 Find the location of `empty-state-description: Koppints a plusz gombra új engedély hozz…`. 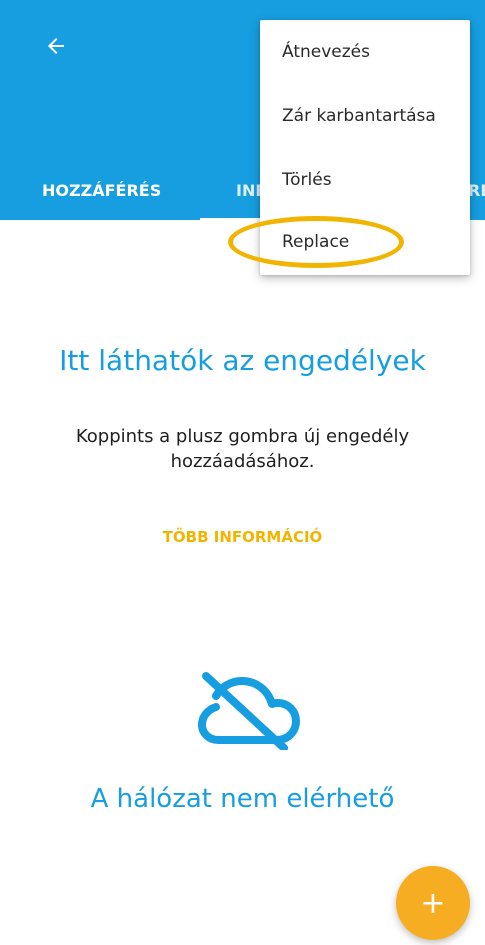

empty-state-description: Koppints a plusz gombra új engedély hozz… is located at coordinates (242, 449).